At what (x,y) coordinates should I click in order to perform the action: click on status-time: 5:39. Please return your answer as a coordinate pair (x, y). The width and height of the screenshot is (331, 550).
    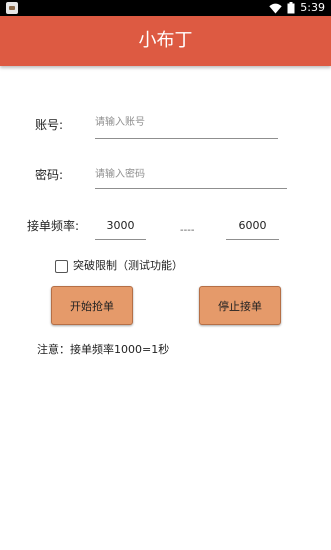
    Looking at the image, I should click on (312, 7).